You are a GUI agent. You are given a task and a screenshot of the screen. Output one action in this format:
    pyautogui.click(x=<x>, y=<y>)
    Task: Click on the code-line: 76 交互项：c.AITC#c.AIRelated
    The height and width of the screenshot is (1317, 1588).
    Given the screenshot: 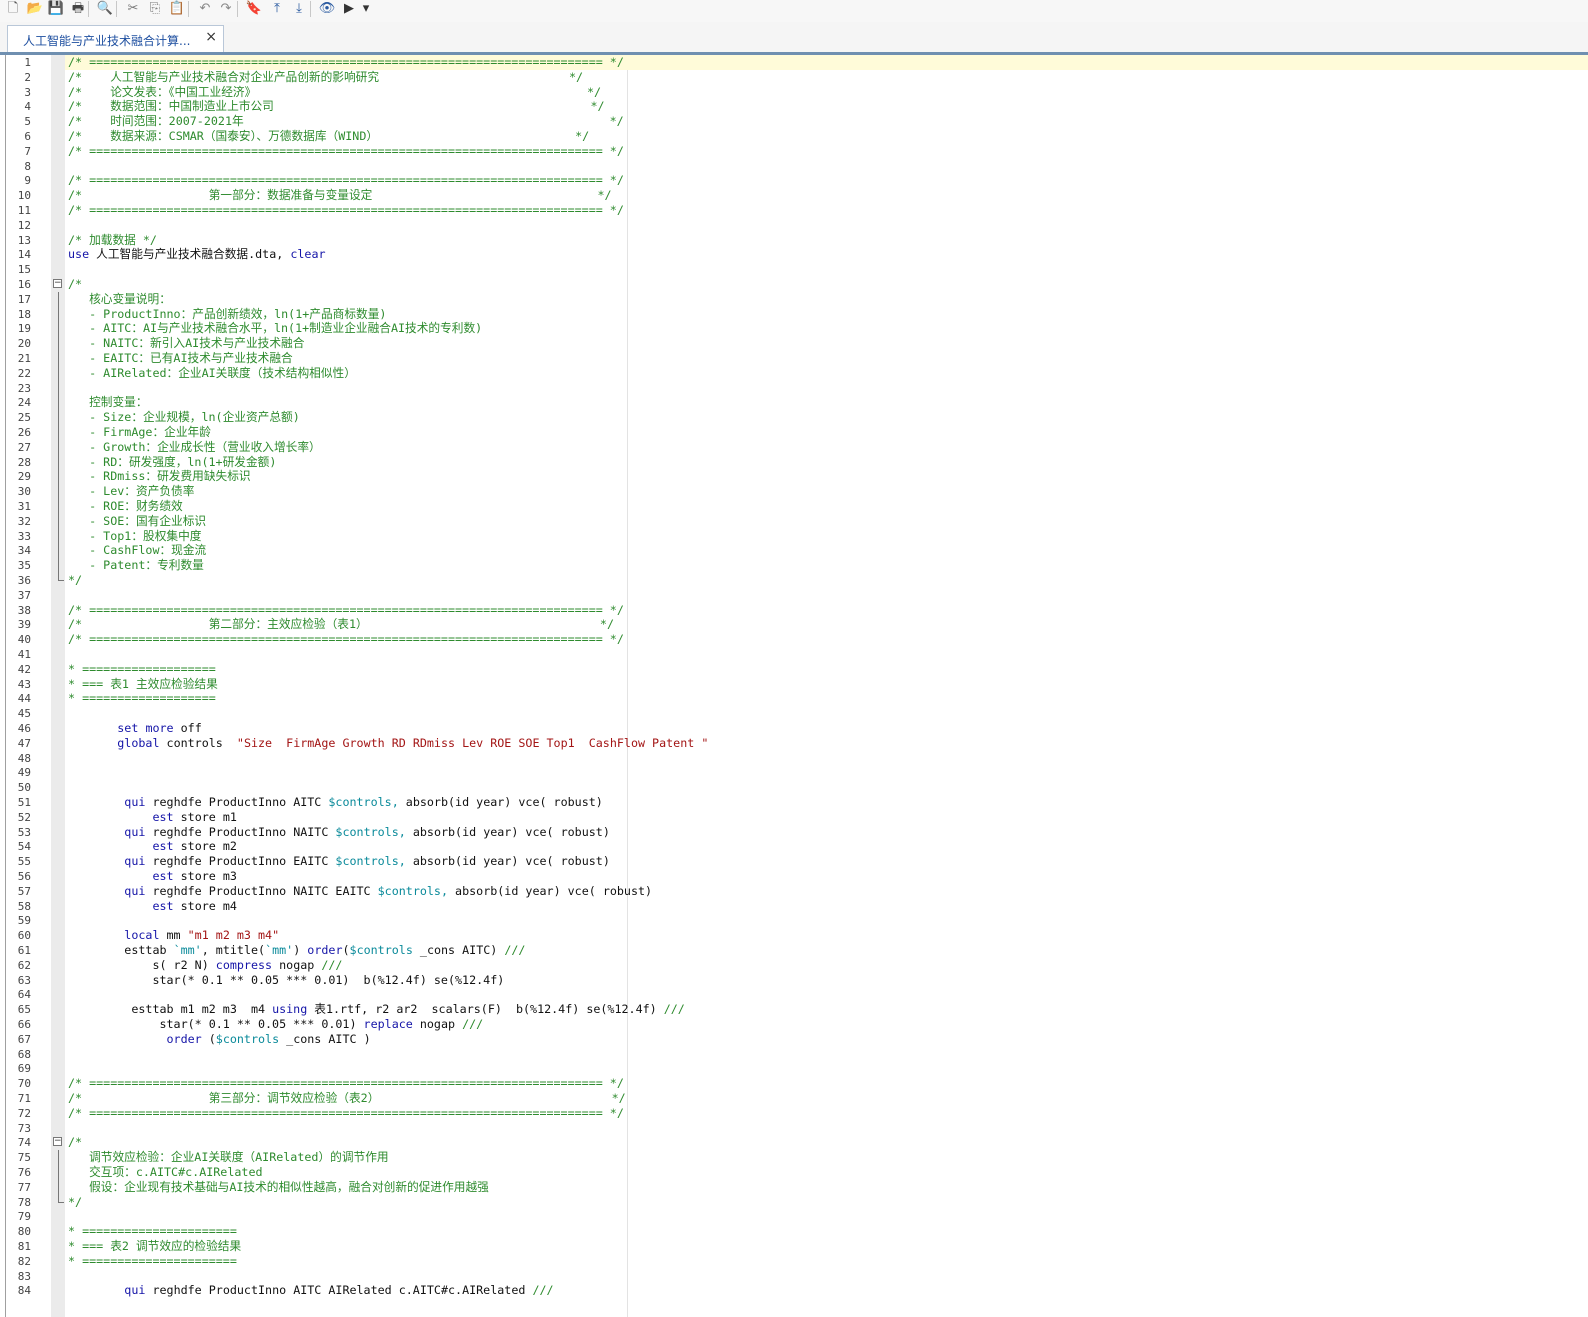 What is the action you would take?
    pyautogui.click(x=794, y=1172)
    